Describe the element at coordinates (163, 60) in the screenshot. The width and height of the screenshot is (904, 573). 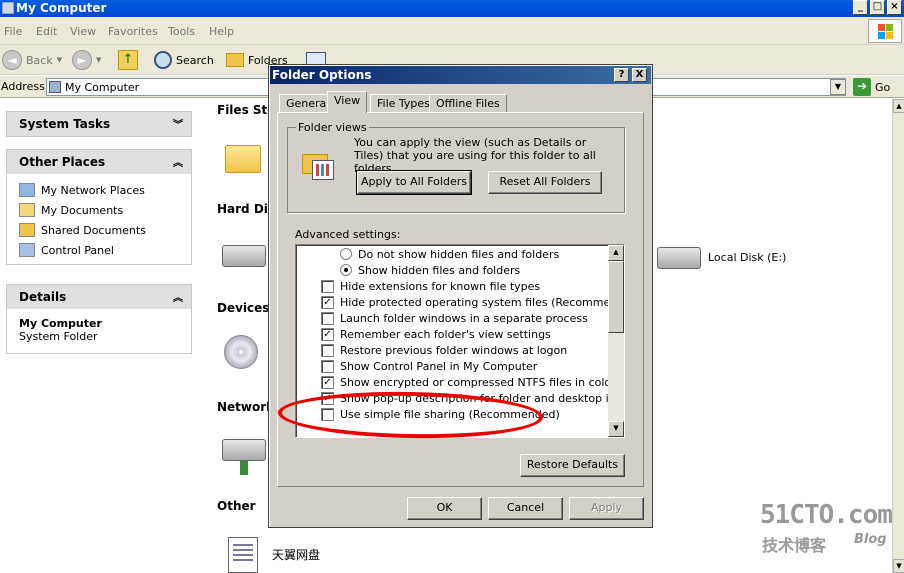
I see `search-icon` at that location.